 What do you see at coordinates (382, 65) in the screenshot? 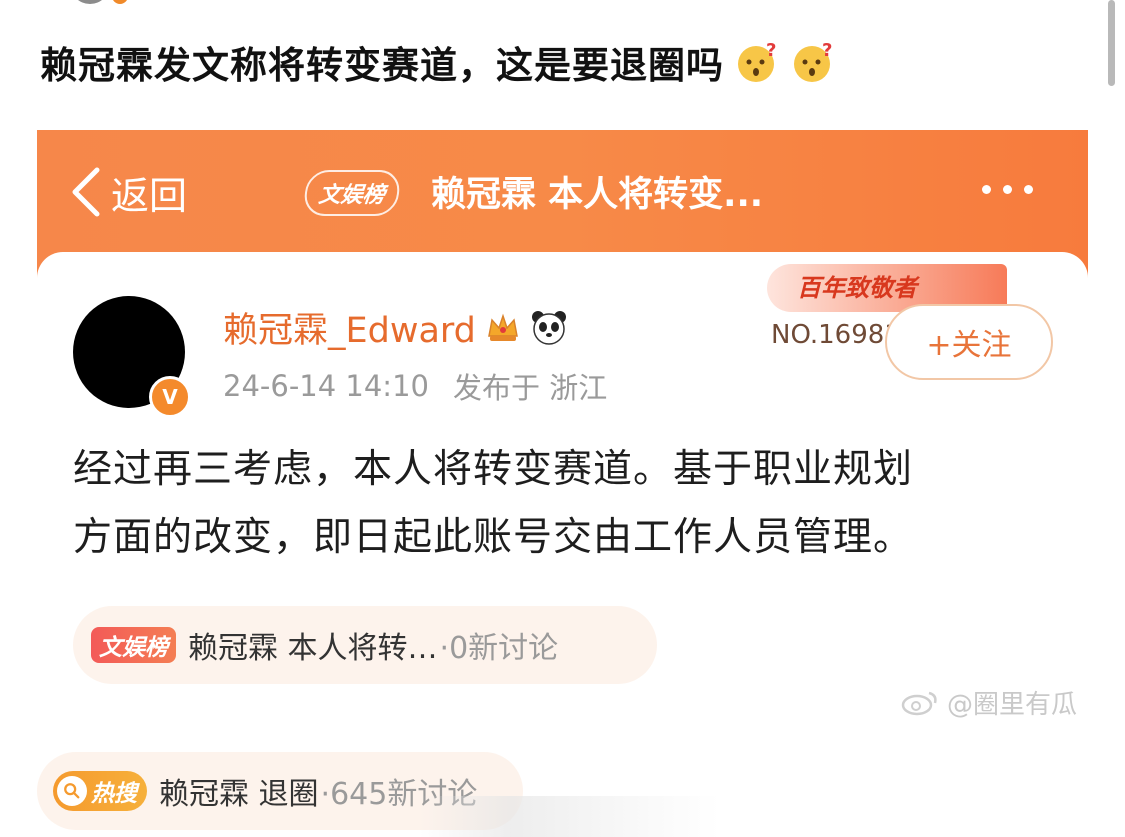
I see `post-title-text: 赖冠霖发文称将转变赛道，这是要退圈吗` at bounding box center [382, 65].